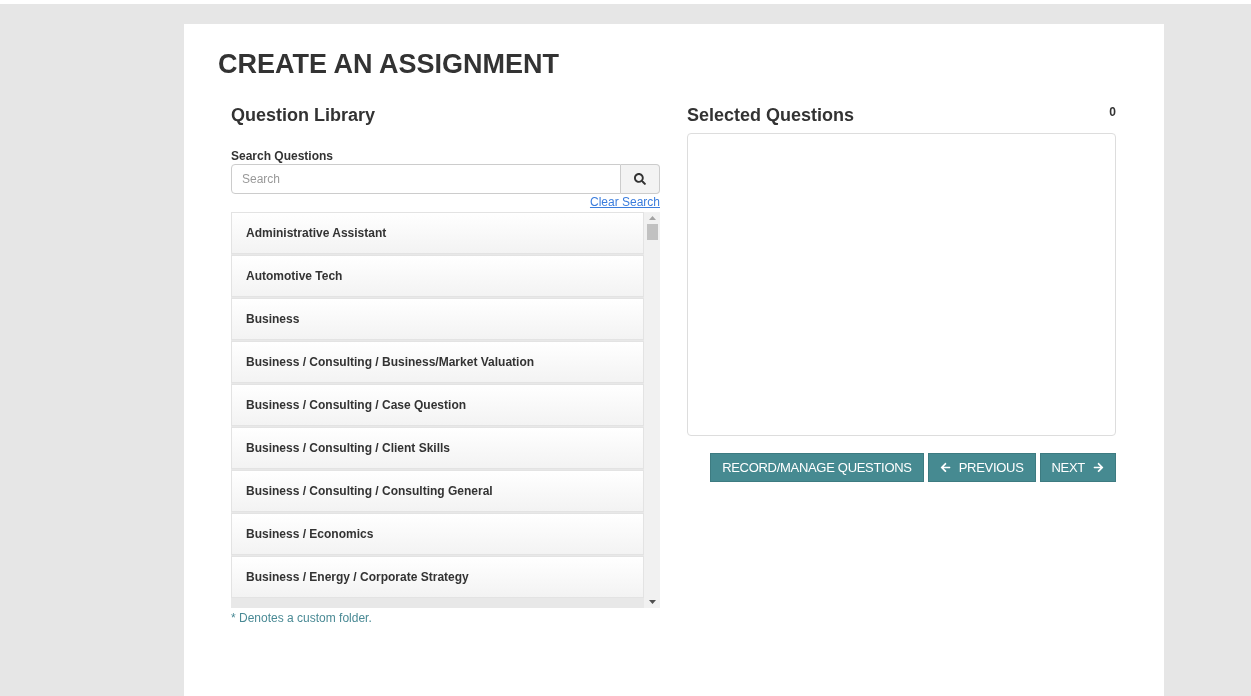  I want to click on folder-item: Business, so click(437, 319).